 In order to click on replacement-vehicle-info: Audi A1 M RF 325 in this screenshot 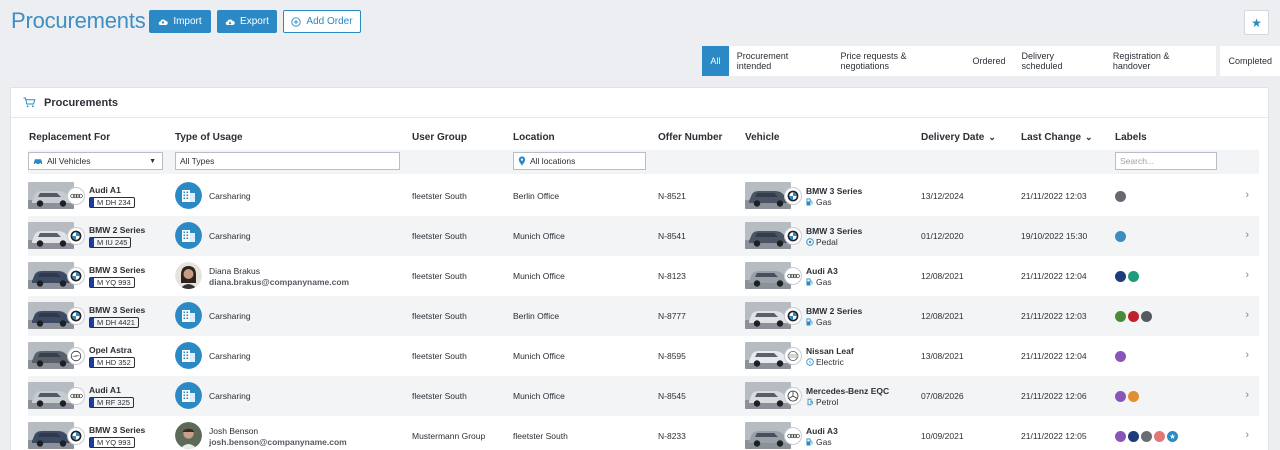, I will do `click(111, 396)`.